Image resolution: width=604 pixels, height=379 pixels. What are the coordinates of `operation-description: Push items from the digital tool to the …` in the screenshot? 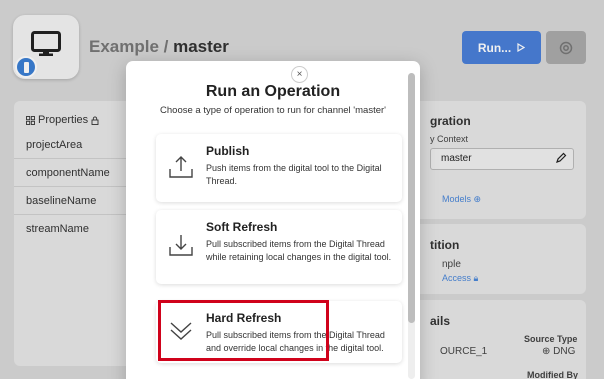 It's located at (294, 174).